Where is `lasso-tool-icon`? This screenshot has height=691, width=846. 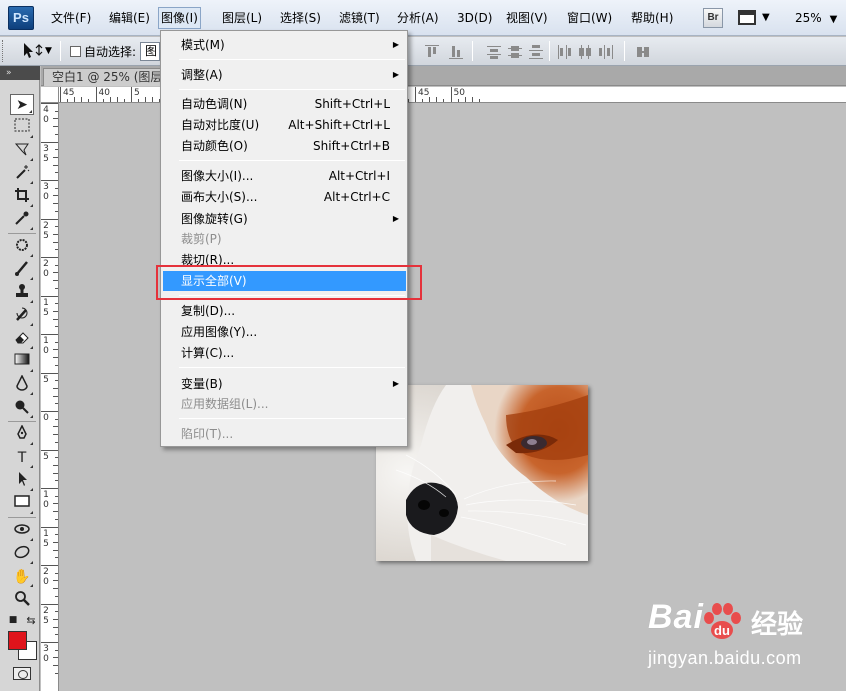 lasso-tool-icon is located at coordinates (22, 151).